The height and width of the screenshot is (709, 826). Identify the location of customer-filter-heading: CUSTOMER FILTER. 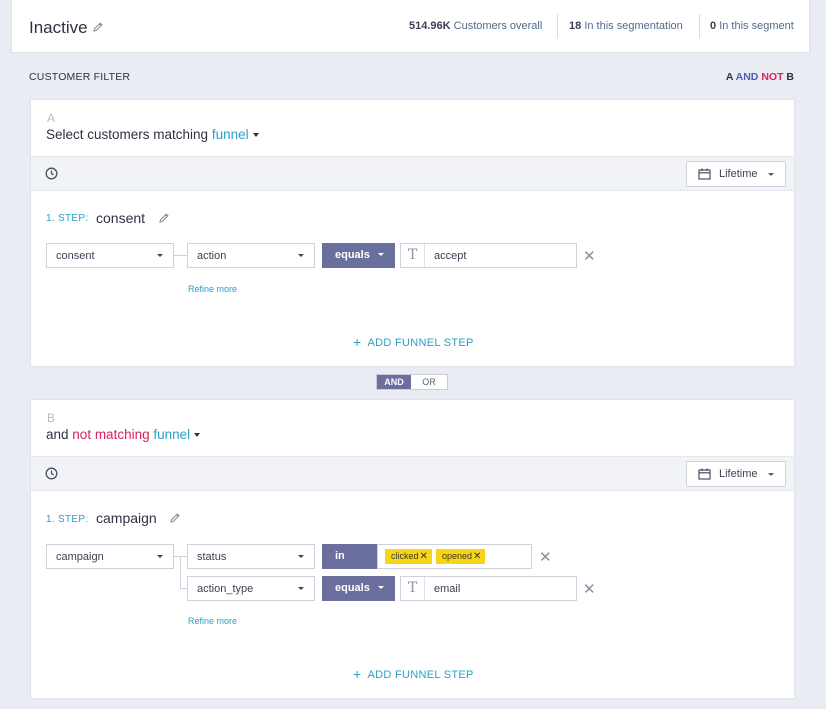
(80, 77).